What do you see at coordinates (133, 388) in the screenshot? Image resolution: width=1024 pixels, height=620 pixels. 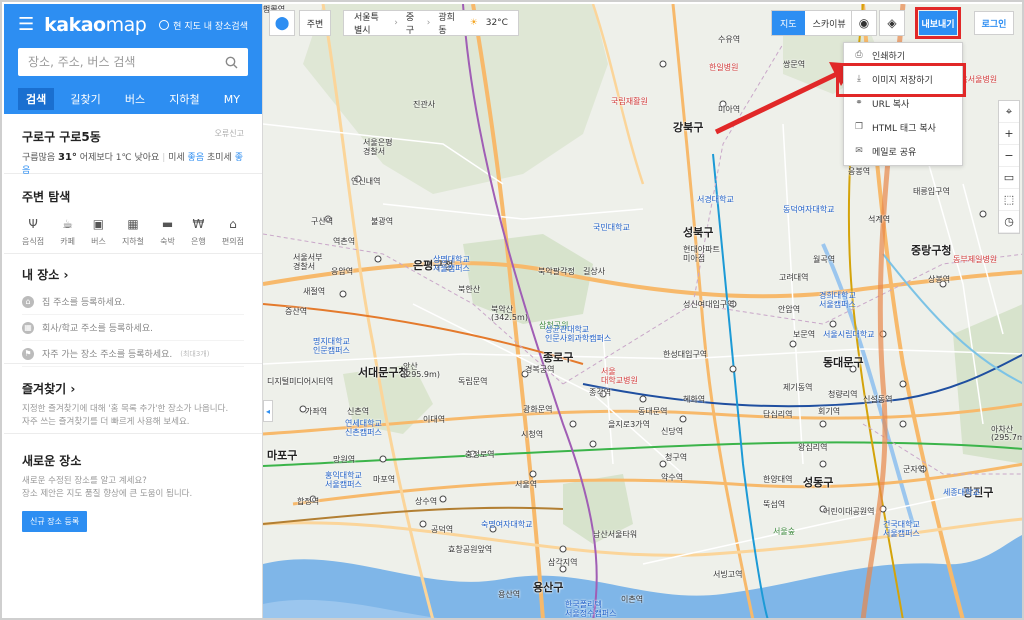 I see `favorites-title: 즐겨찾기 ›` at bounding box center [133, 388].